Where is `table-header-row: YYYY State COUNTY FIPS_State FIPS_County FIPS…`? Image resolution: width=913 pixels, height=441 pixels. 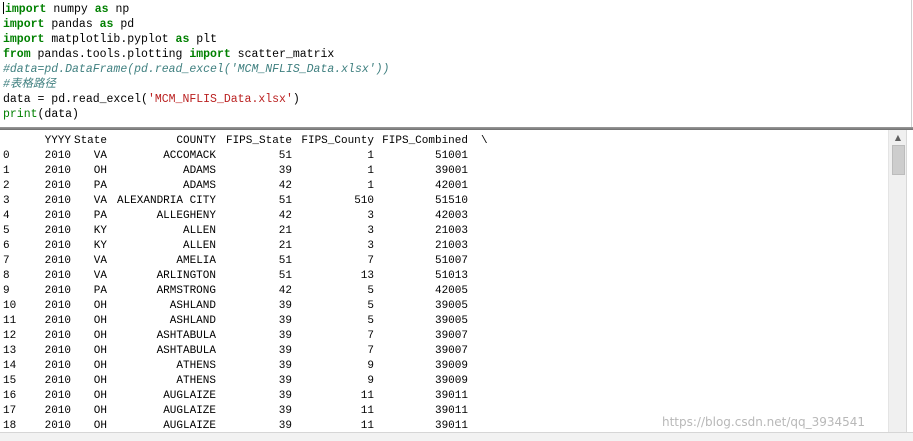 table-header-row: YYYY State COUNTY FIPS_State FIPS_County FIPS… is located at coordinates (444, 141).